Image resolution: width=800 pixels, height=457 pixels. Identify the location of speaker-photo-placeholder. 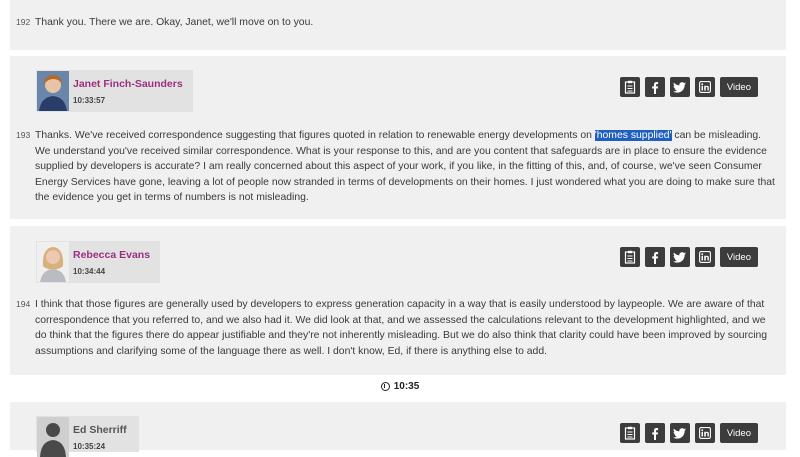
(53, 437).